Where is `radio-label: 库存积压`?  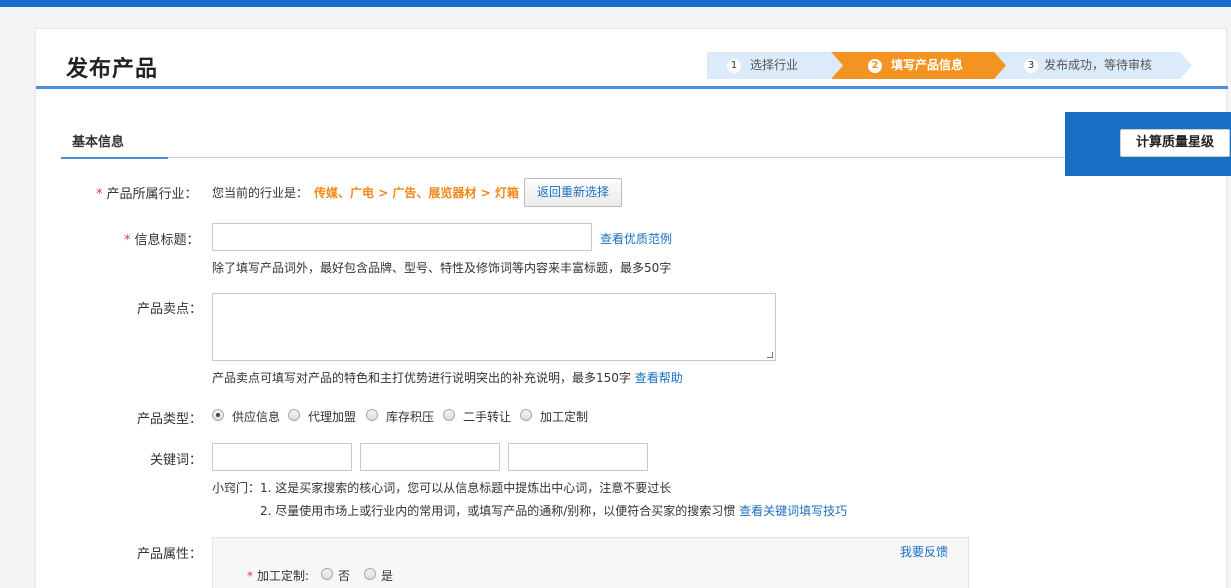 radio-label: 库存积压 is located at coordinates (410, 417).